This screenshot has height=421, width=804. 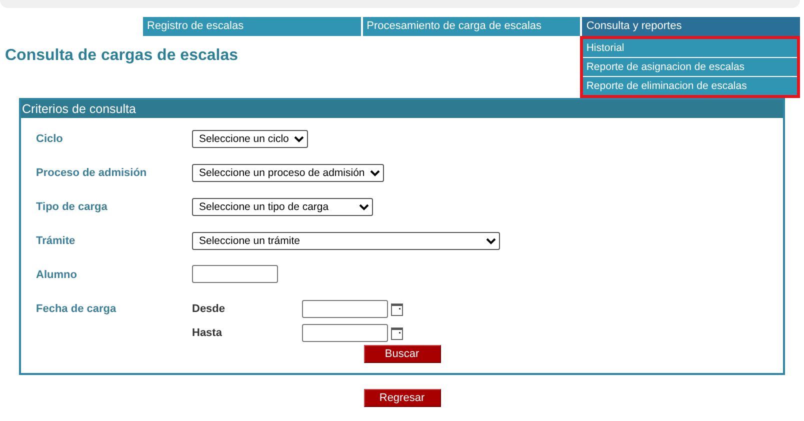 I want to click on field-label: Alumno, so click(x=57, y=274).